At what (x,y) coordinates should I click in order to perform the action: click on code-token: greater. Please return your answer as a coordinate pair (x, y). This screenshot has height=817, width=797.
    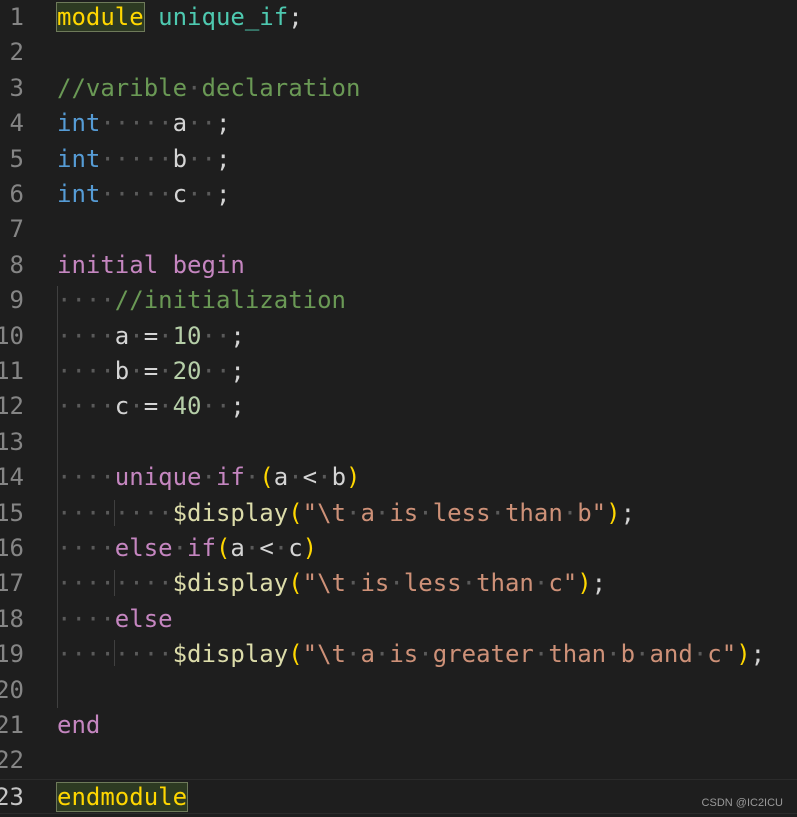
    Looking at the image, I should click on (483, 654).